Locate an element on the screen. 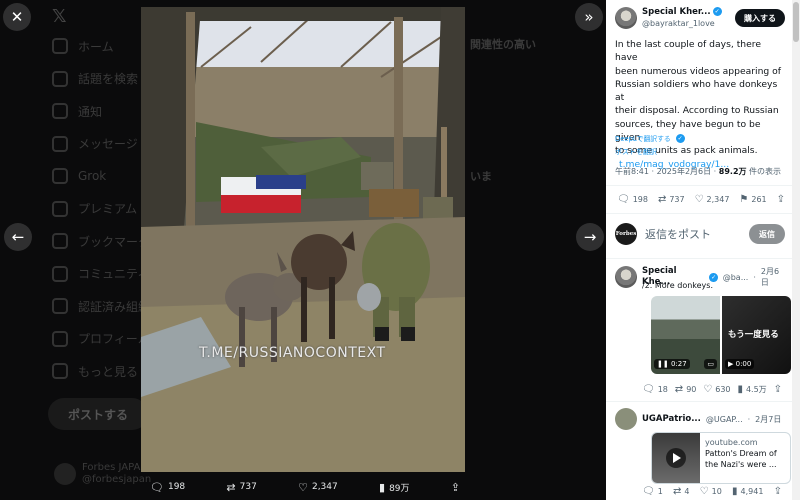 This screenshot has width=800, height=500. bookmark-stat: ⚑ 261 is located at coordinates (752, 199).